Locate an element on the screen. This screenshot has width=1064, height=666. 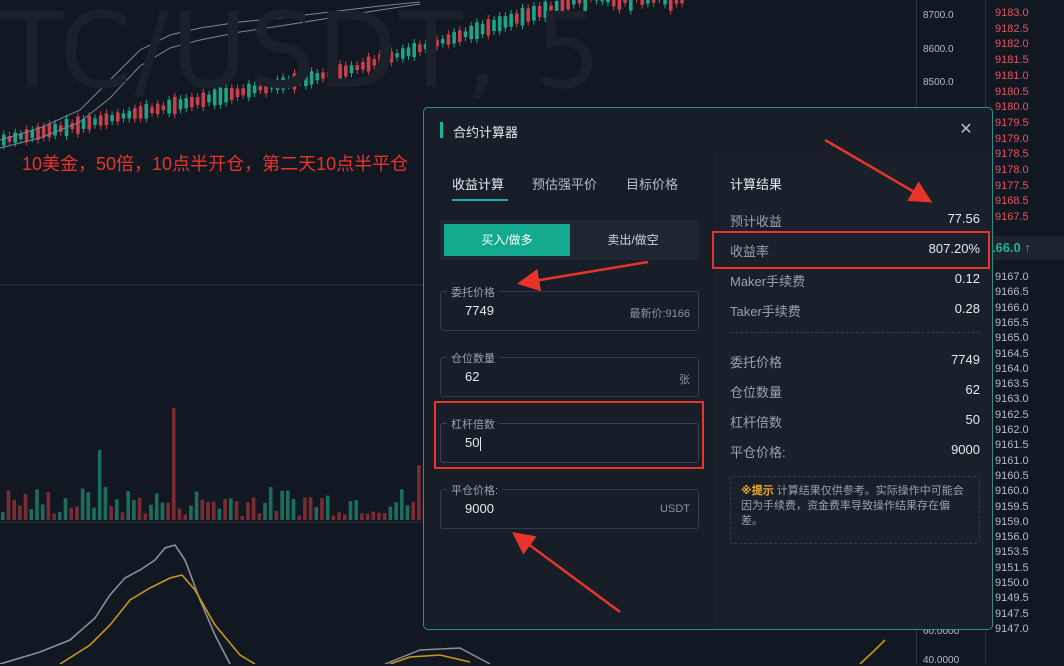
active-tab-underline is located at coordinates (480, 200).